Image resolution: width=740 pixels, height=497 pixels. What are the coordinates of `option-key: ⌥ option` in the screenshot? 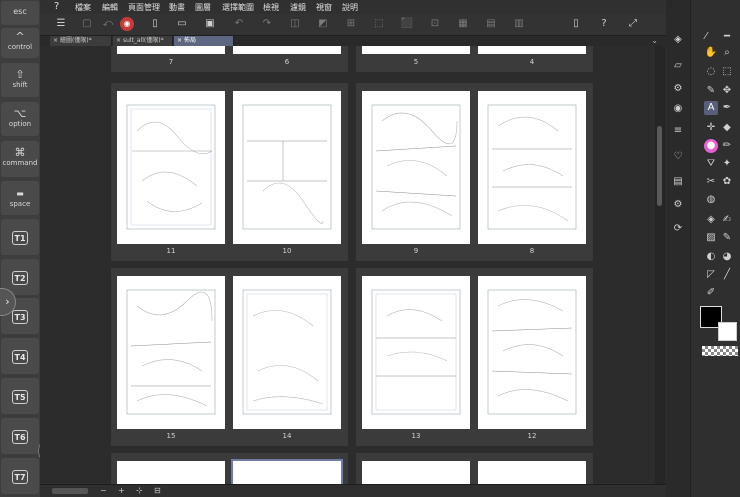 It's located at (20, 119).